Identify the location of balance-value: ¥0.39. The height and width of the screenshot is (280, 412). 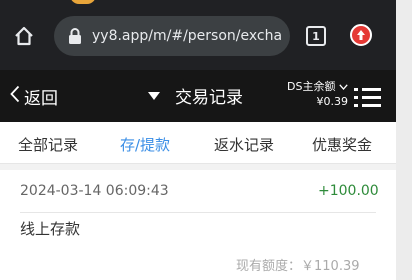
(332, 101).